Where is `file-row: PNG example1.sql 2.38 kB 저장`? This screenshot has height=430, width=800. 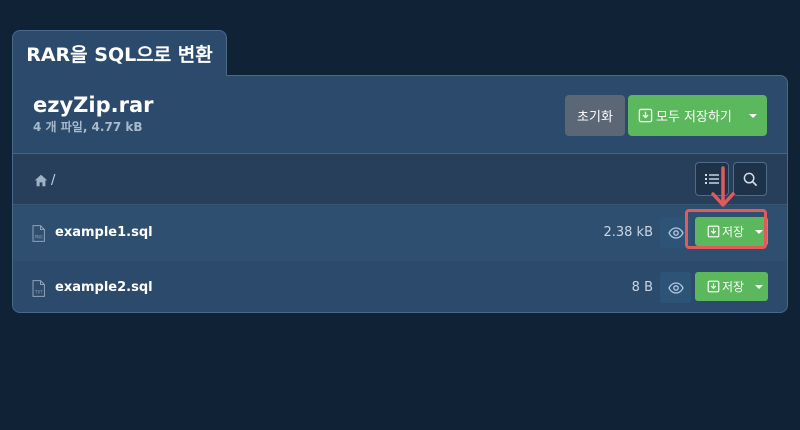
file-row: PNG example1.sql 2.38 kB 저장 is located at coordinates (400, 233).